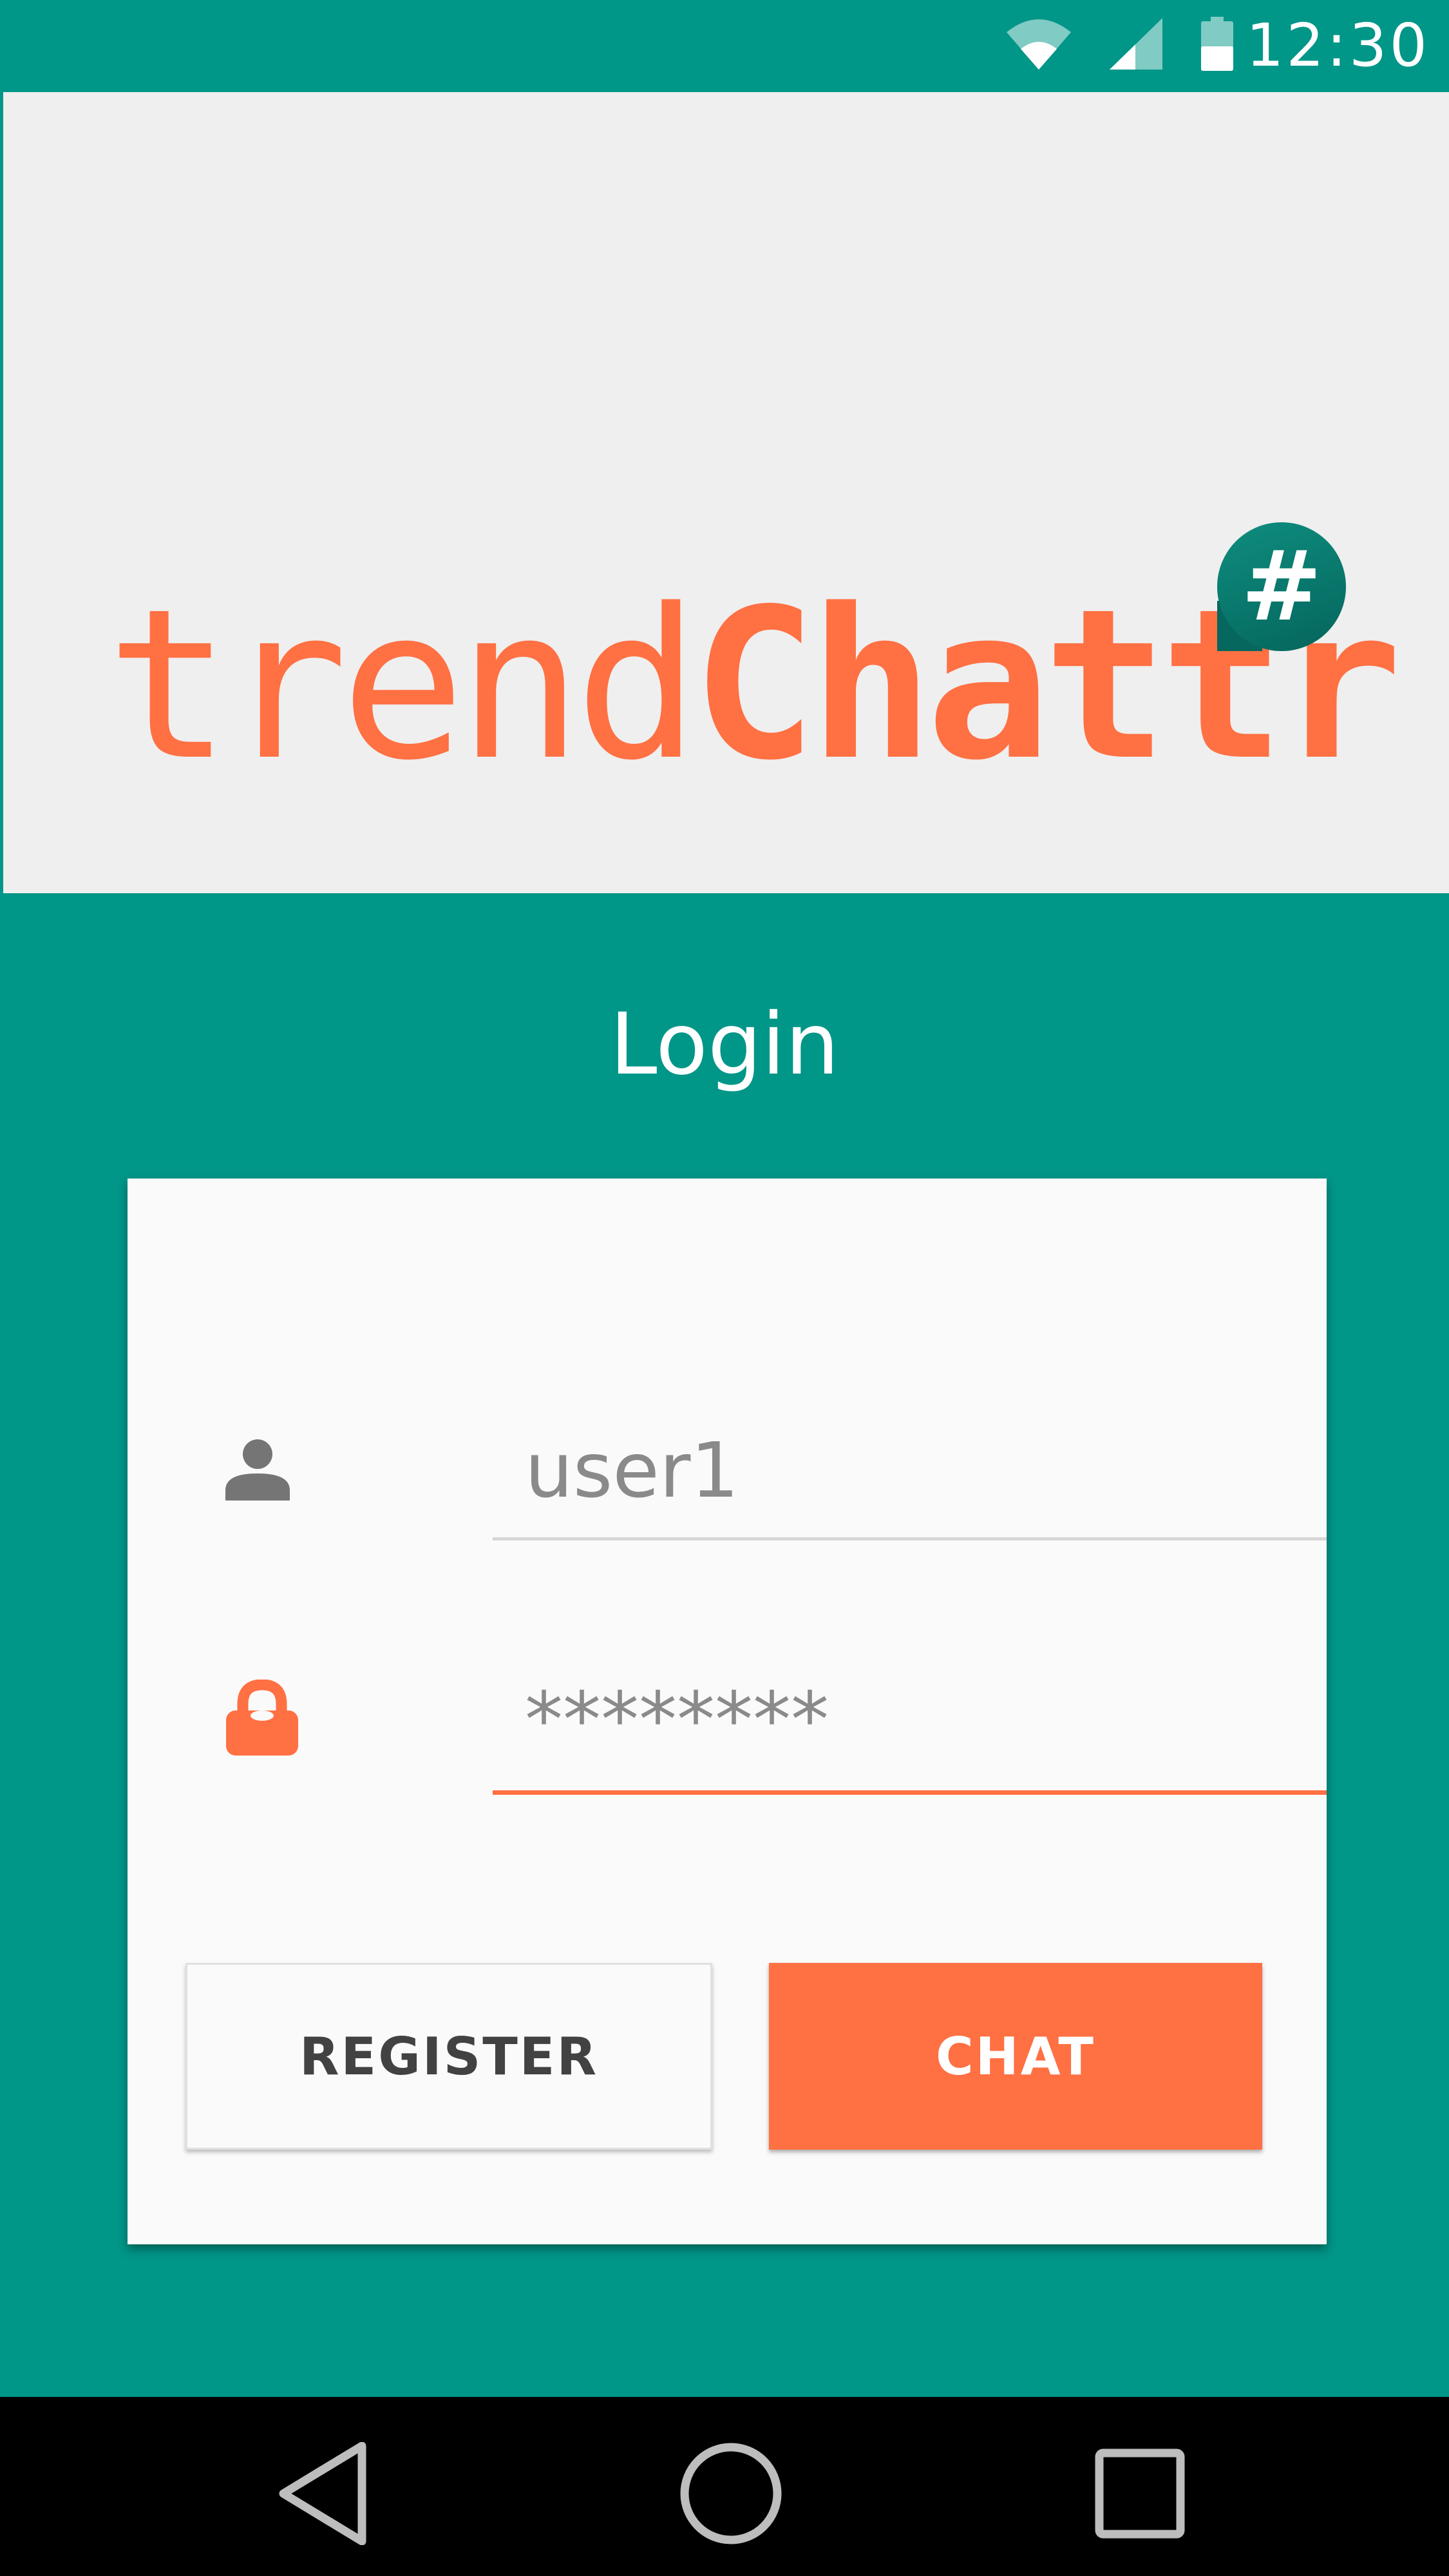  I want to click on lock-icon, so click(262, 1719).